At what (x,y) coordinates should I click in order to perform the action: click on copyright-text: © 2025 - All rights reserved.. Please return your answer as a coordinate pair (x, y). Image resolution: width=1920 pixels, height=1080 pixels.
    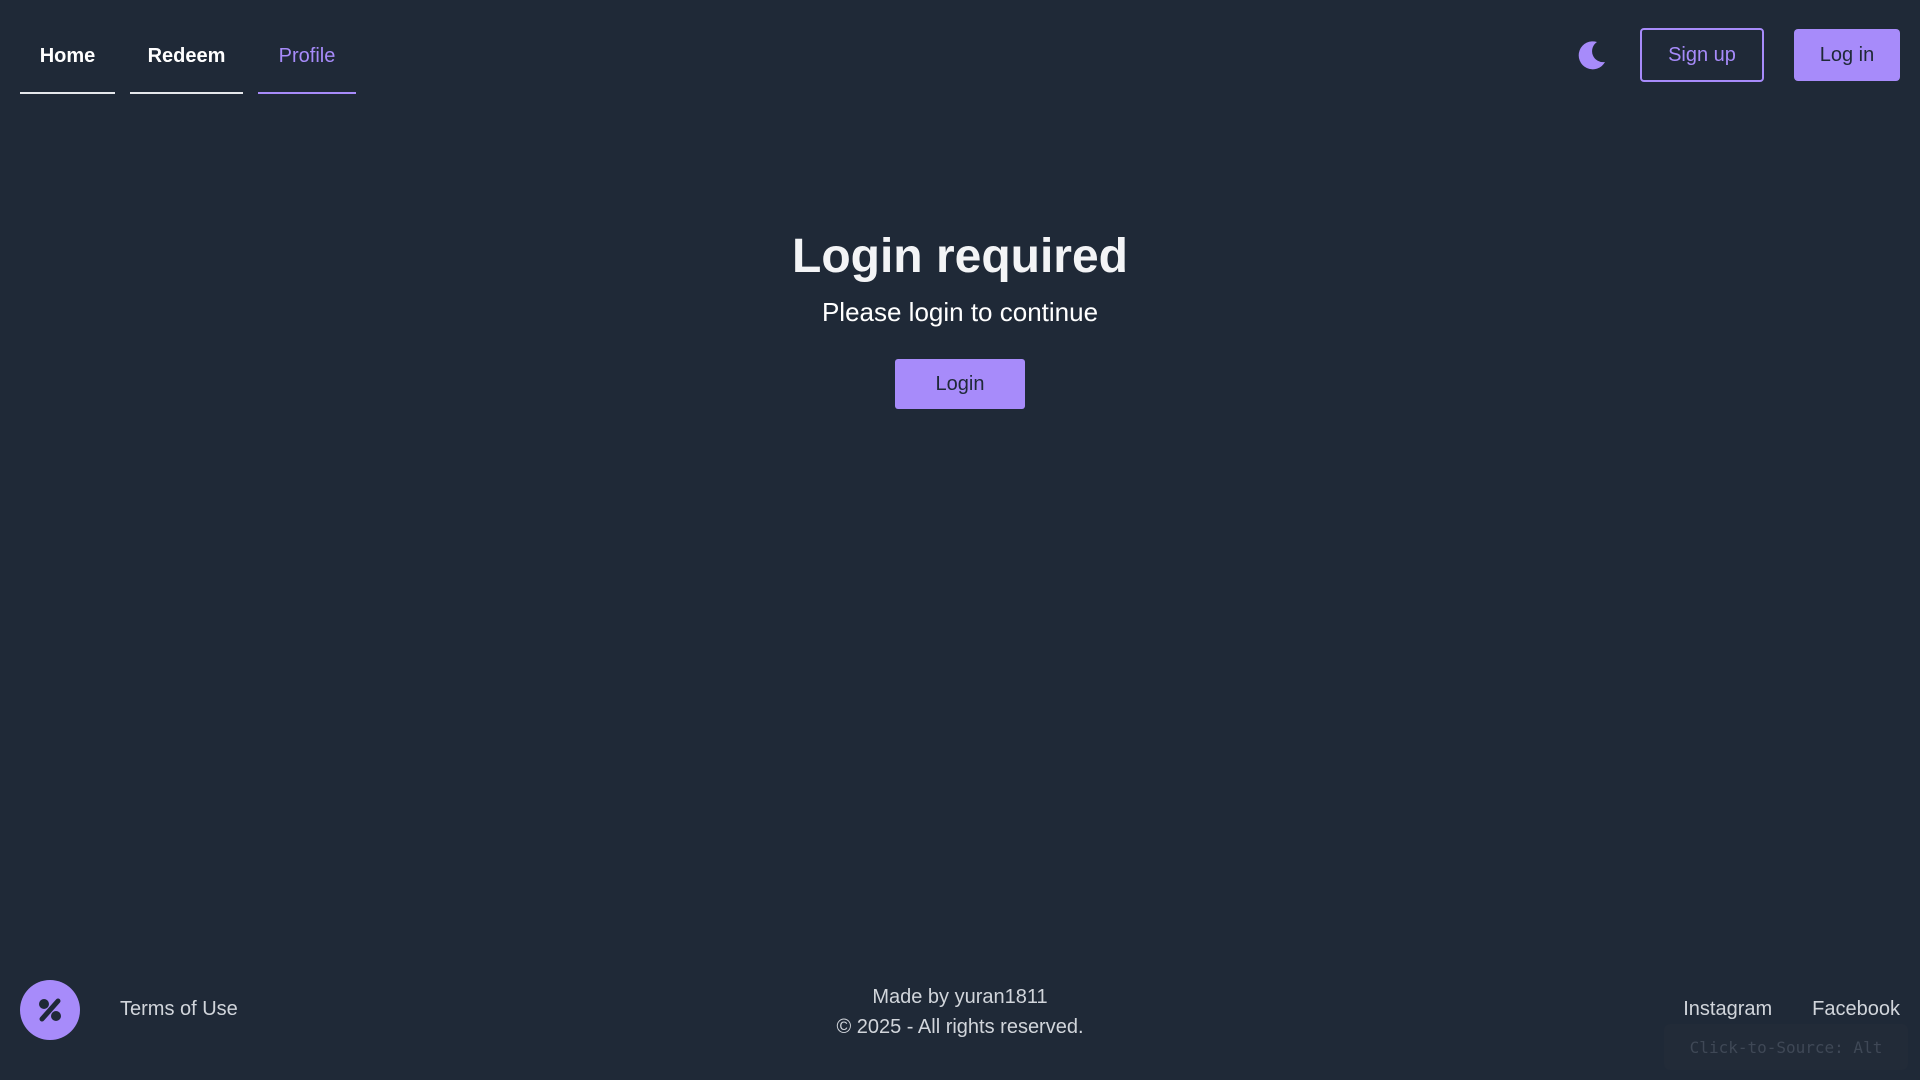
    Looking at the image, I should click on (960, 1027).